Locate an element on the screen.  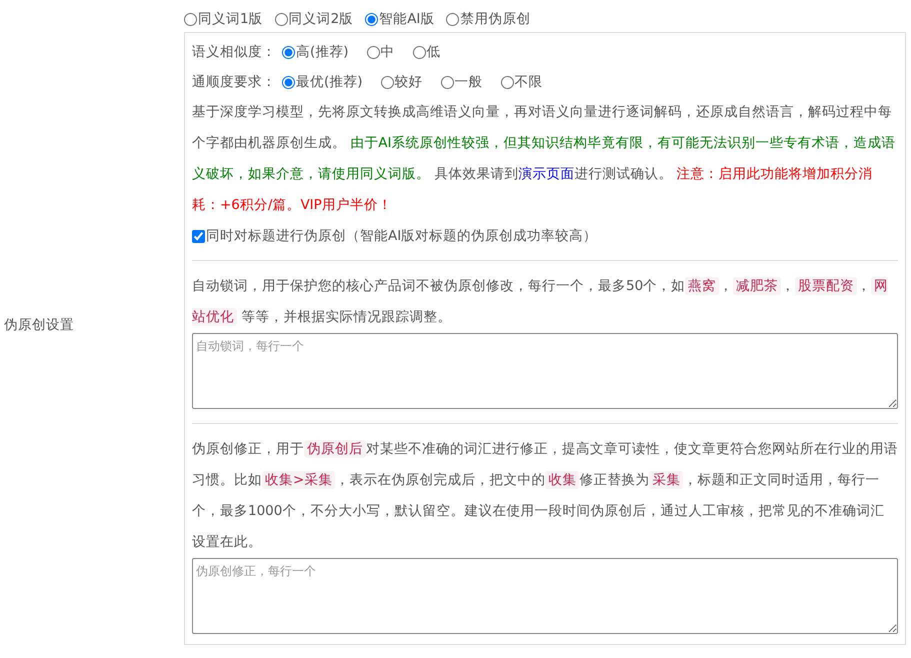
radio-option: 不限 is located at coordinates (521, 82).